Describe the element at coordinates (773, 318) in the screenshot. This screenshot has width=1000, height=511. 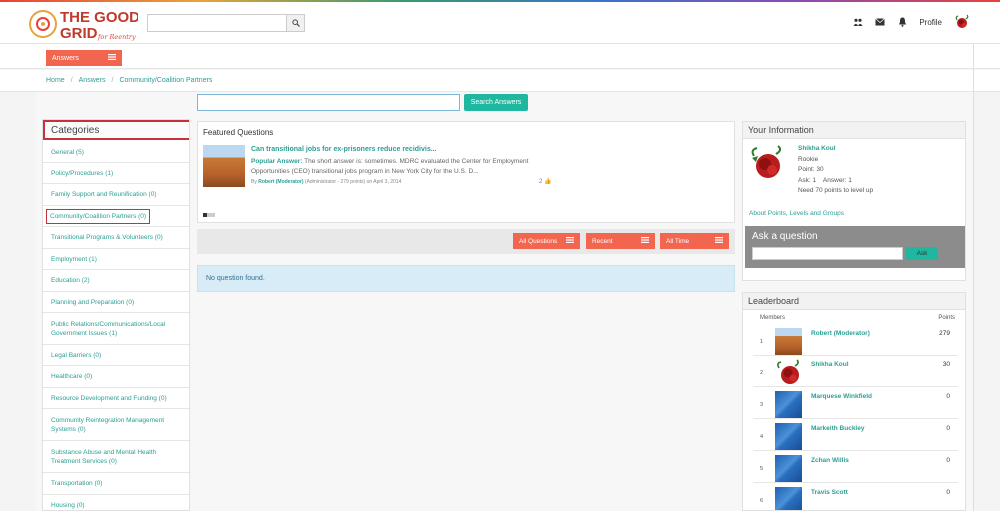
I see `members-column-header: Members` at that location.